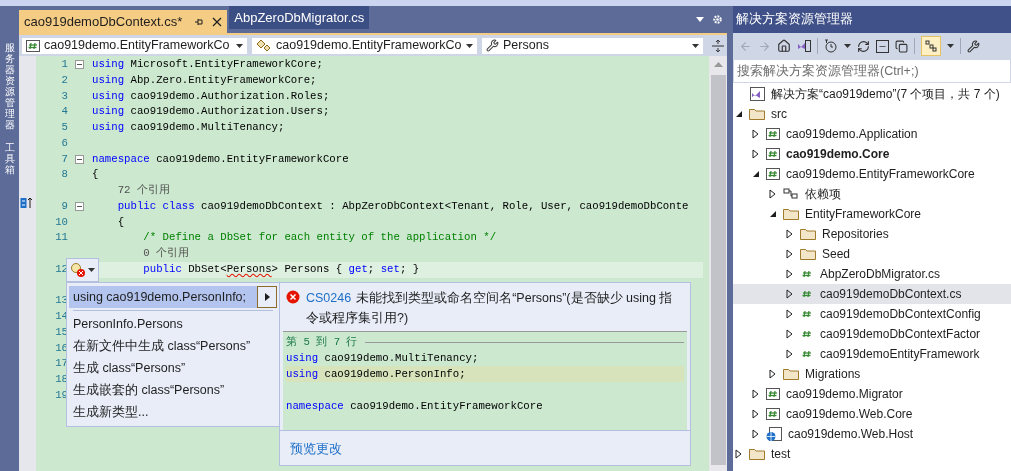  I want to click on document-tab: cao919demoDbContext.cs*, so click(123, 21).